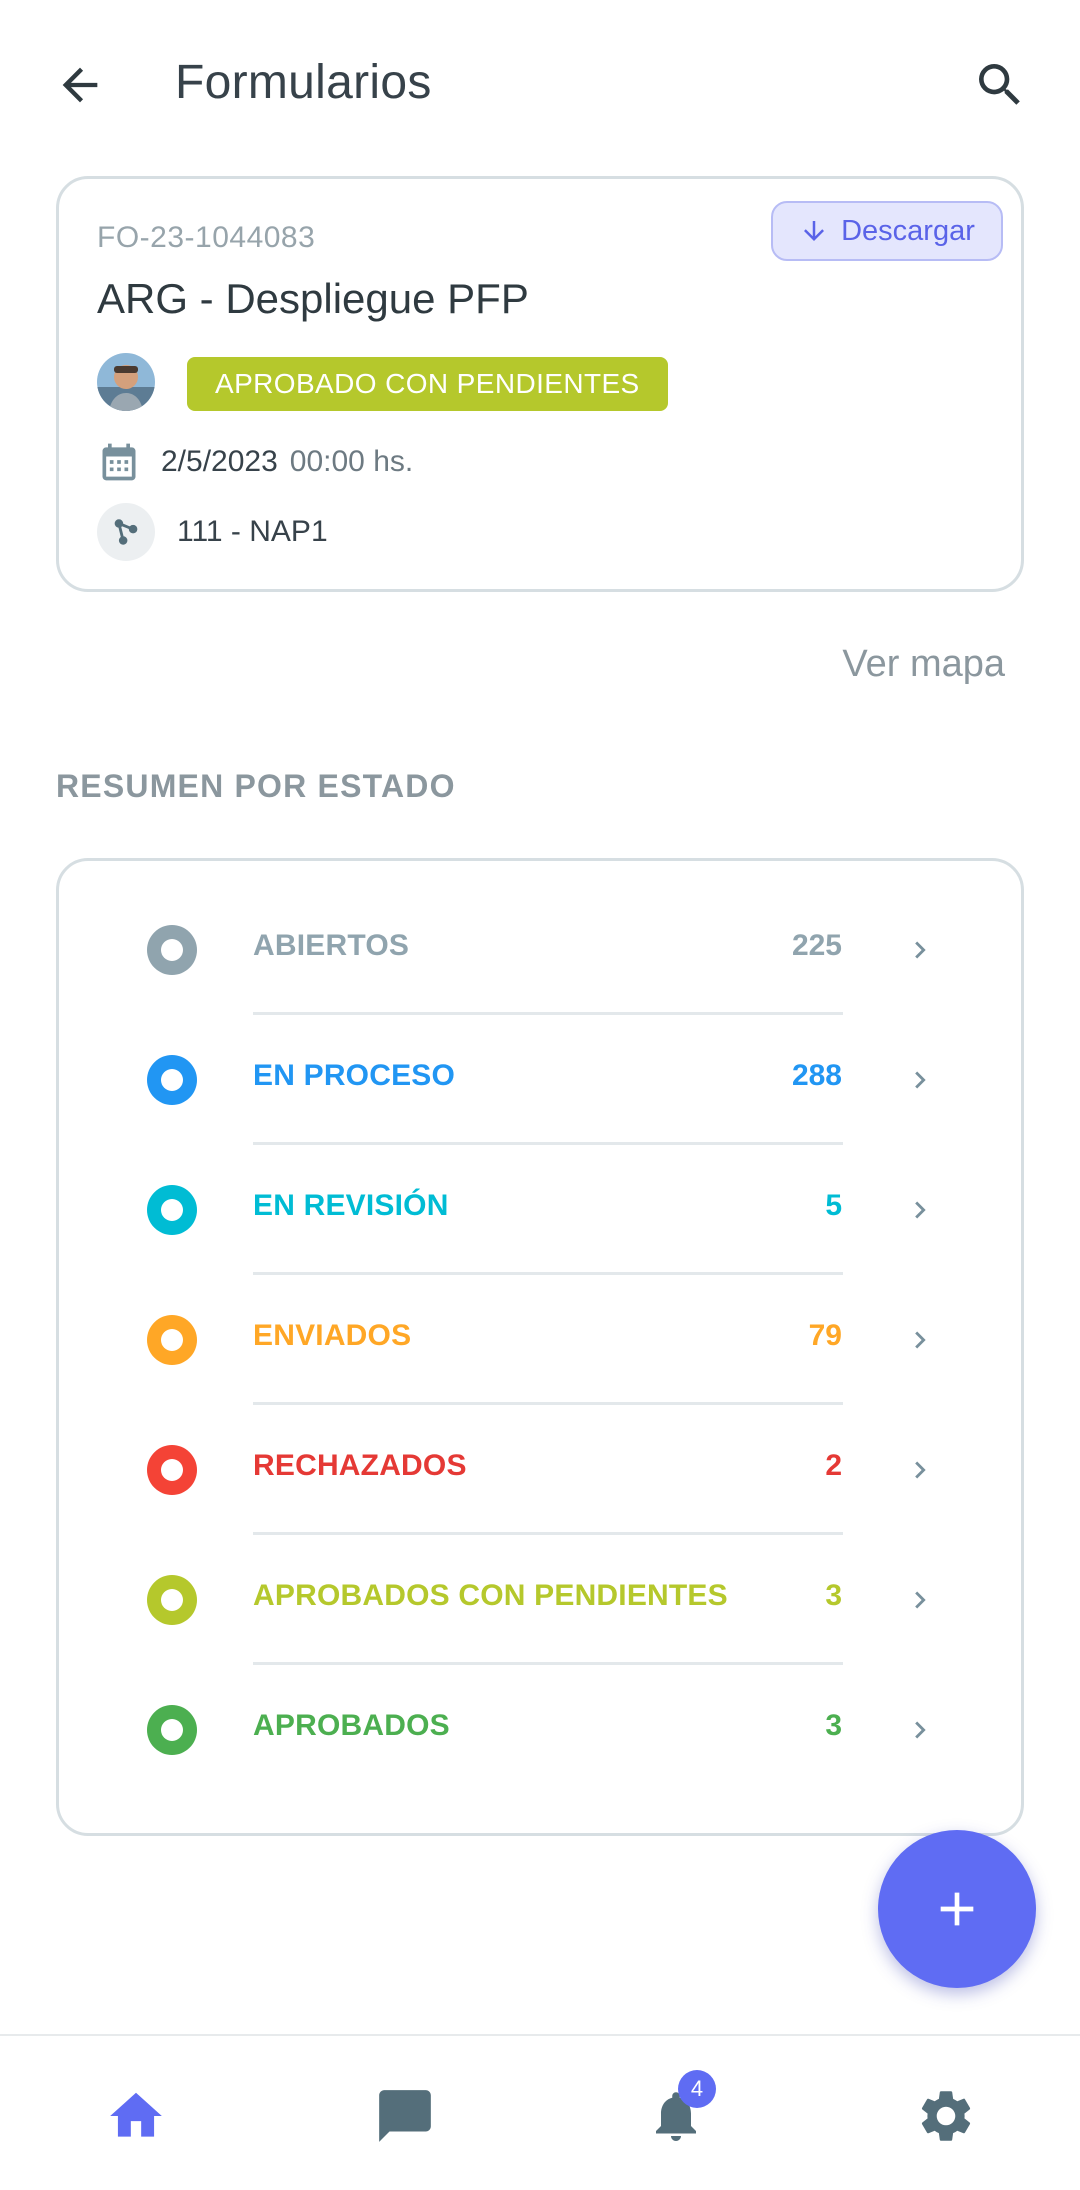 This screenshot has height=2190, width=1080. I want to click on nav-home, so click(136, 2116).